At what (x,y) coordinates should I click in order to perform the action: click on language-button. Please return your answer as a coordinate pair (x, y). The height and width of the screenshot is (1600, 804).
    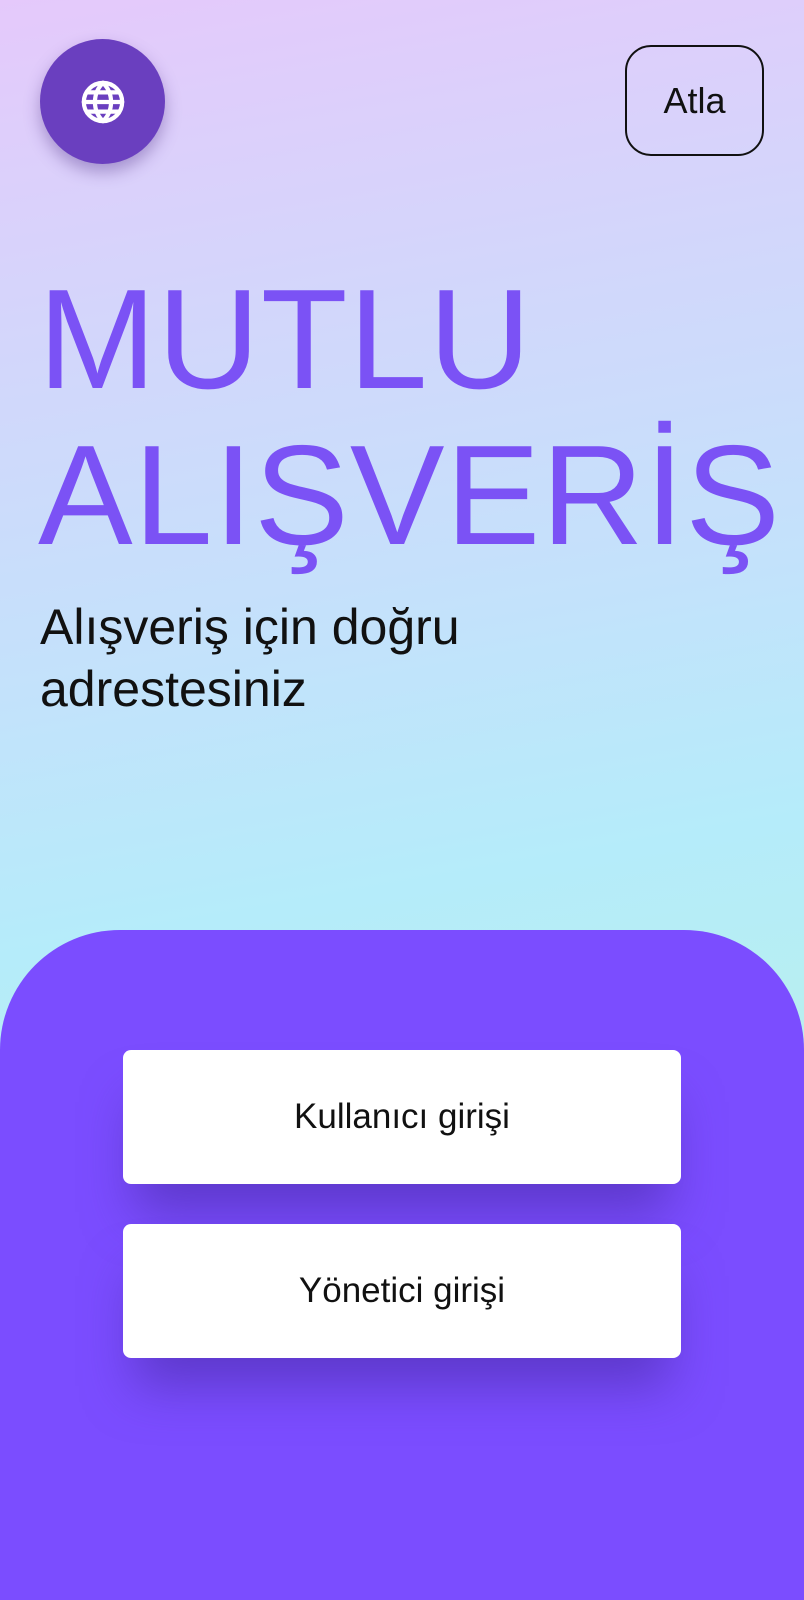
    Looking at the image, I should click on (102, 101).